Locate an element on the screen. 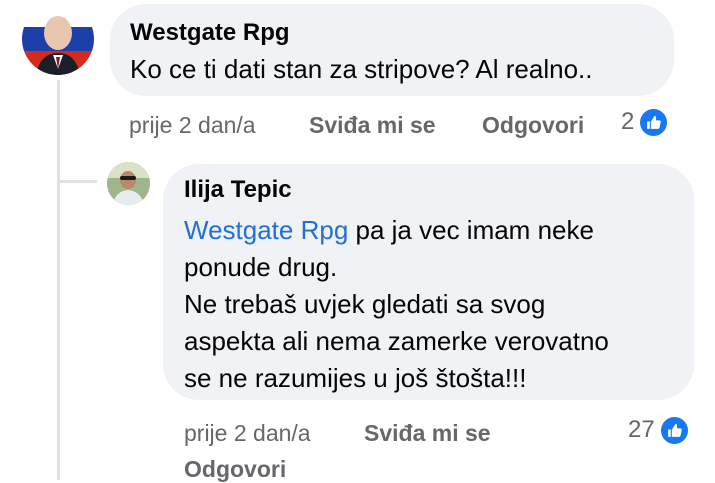 The image size is (715, 483). thread-line-branch is located at coordinates (77, 181).